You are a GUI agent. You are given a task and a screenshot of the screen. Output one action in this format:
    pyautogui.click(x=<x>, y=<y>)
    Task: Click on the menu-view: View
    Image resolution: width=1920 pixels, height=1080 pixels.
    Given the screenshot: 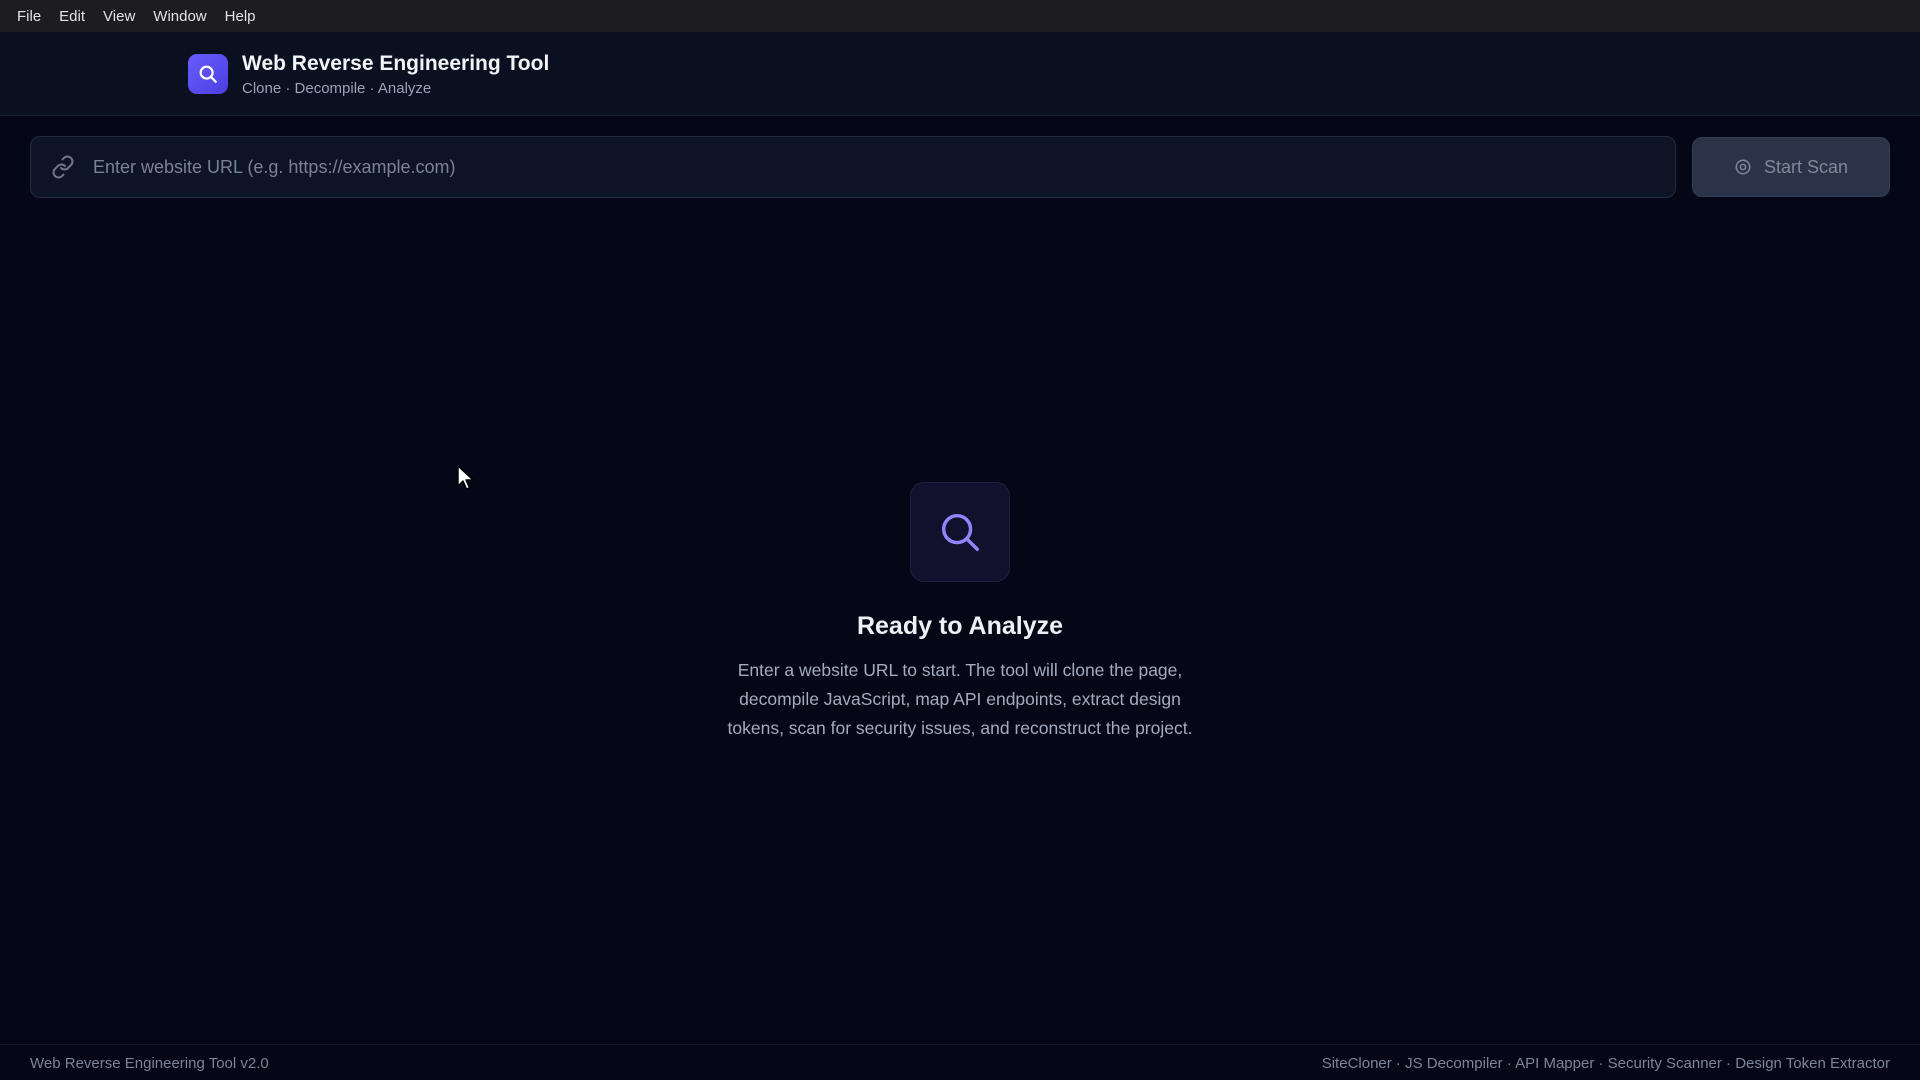 What is the action you would take?
    pyautogui.click(x=119, y=16)
    